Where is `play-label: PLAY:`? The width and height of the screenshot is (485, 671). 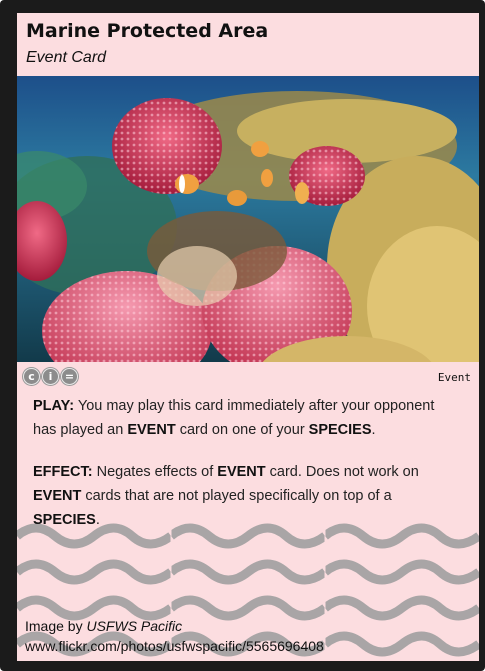
play-label: PLAY: is located at coordinates (54, 406).